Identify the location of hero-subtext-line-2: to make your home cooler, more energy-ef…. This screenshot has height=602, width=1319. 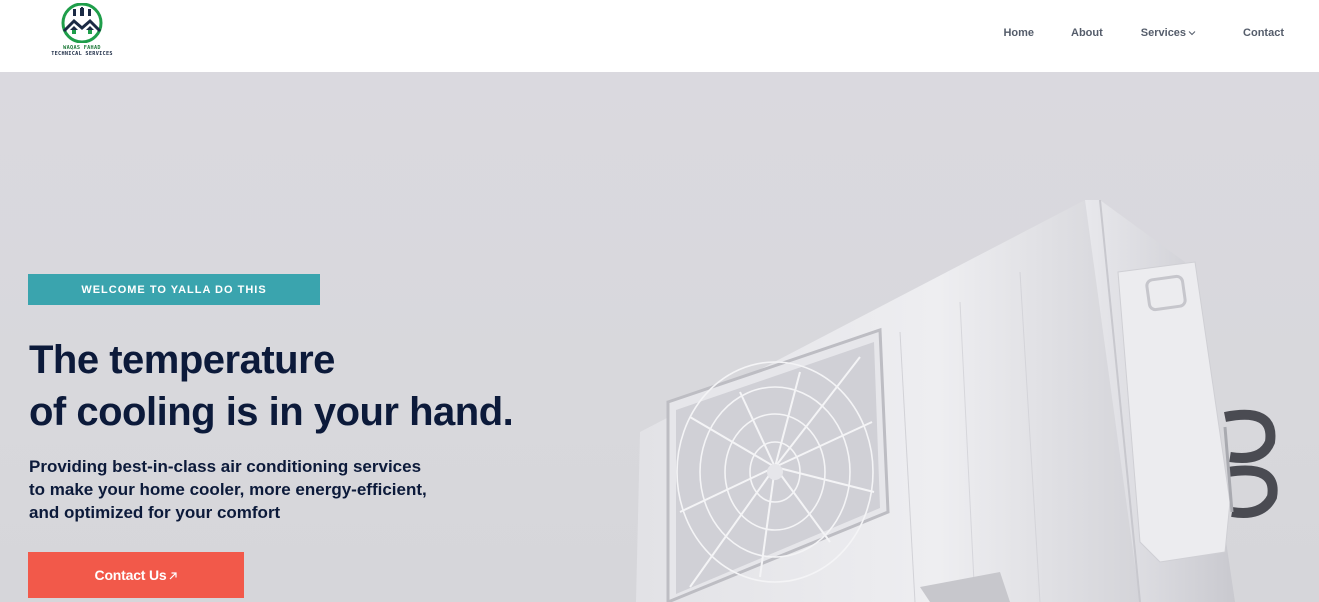
(228, 489).